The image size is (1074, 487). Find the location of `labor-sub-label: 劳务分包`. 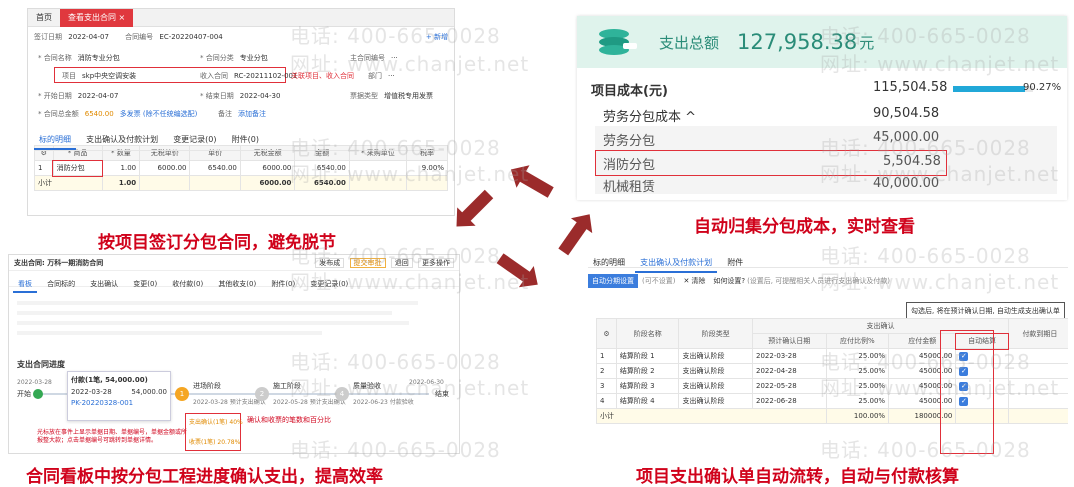

labor-sub-label: 劳务分包 is located at coordinates (629, 141).